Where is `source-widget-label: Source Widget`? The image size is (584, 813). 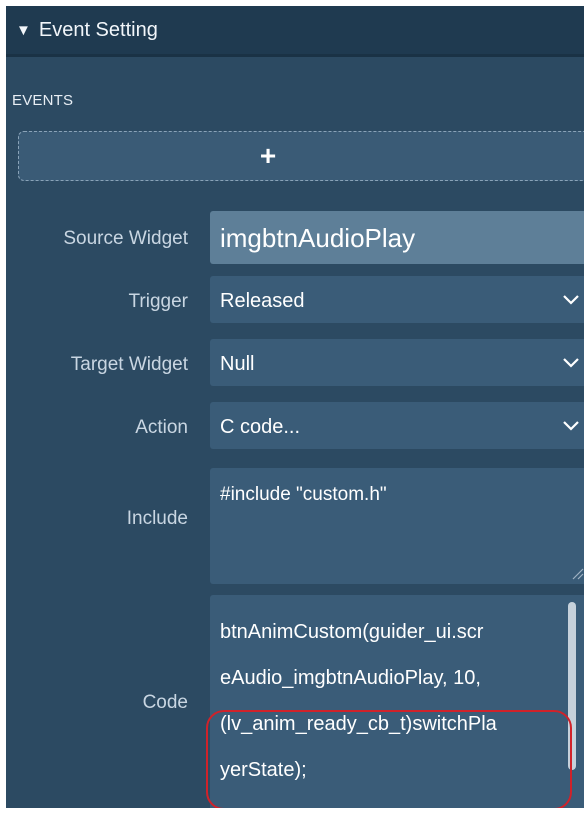 source-widget-label: Source Widget is located at coordinates (125, 238).